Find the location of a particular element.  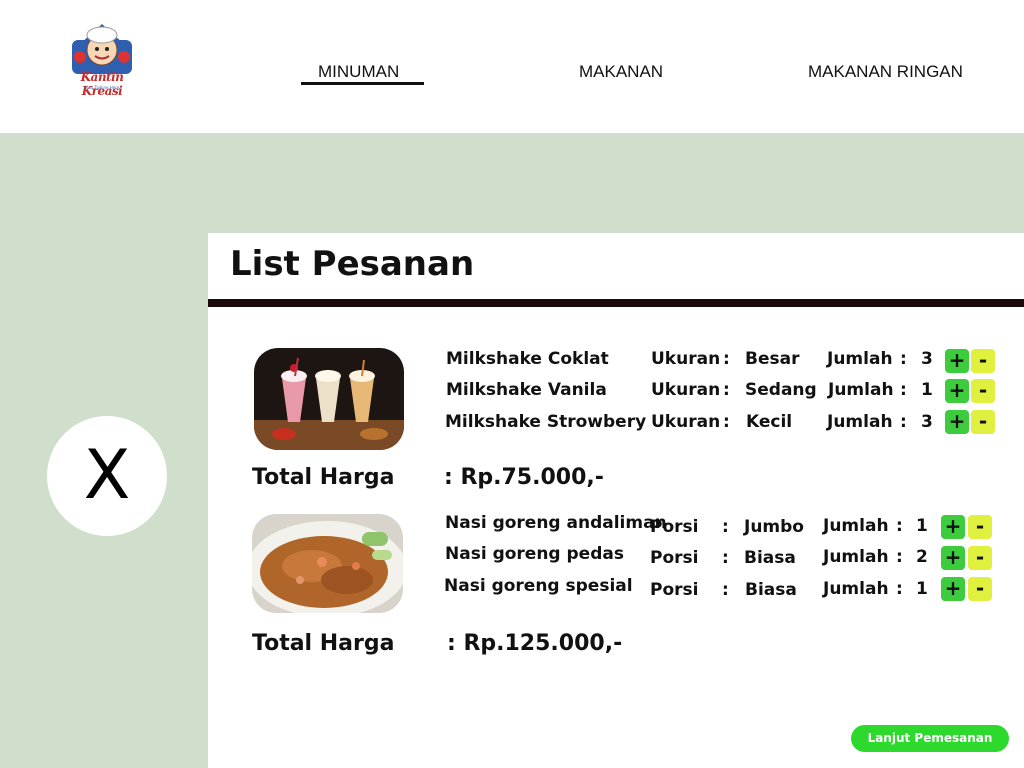

size-value: Sedang is located at coordinates (781, 390).